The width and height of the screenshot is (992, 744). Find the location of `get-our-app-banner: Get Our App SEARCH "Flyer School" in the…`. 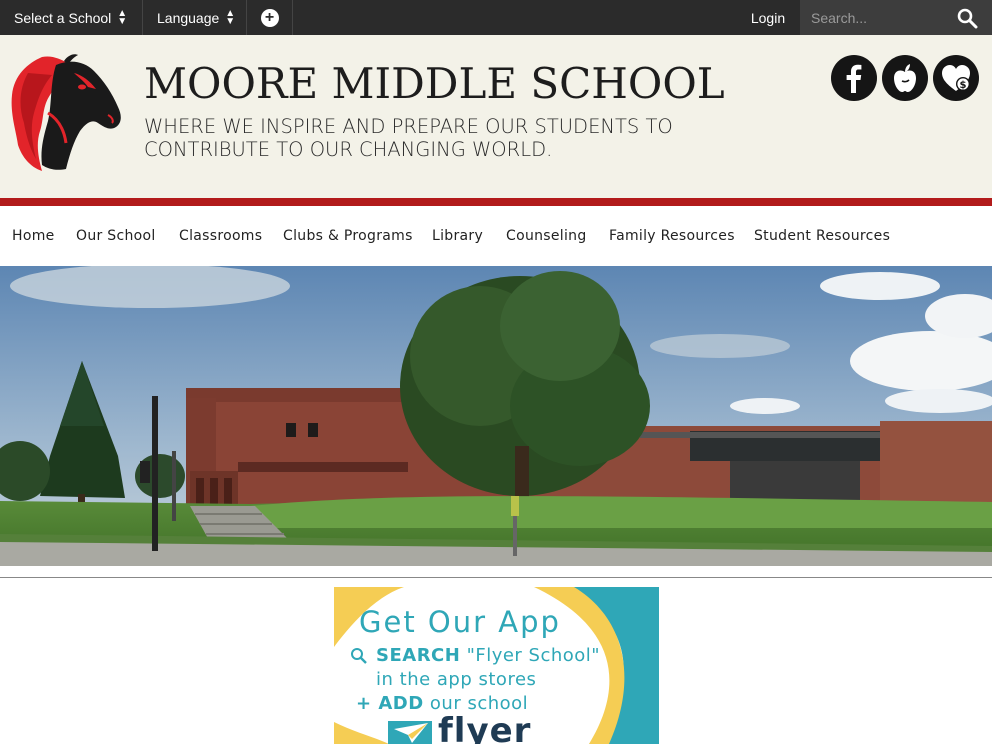

get-our-app-banner: Get Our App SEARCH "Flyer School" in the… is located at coordinates (496, 665).